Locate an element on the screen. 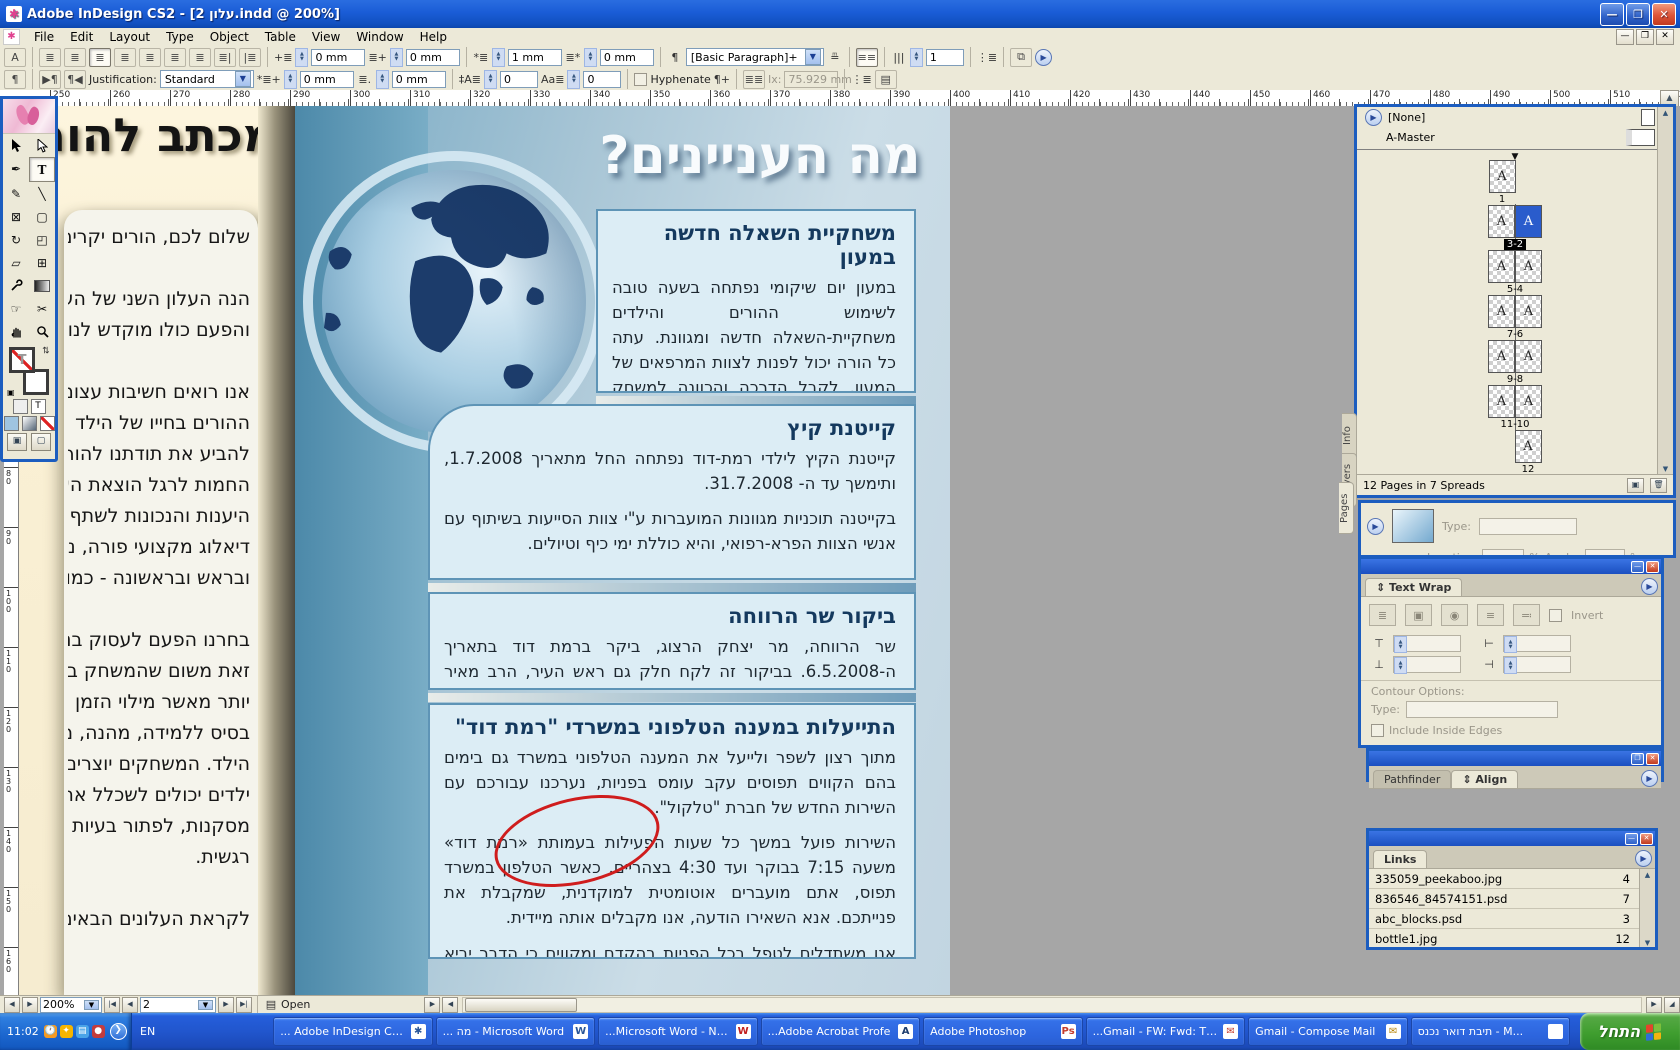 Image resolution: width=1680 pixels, height=1050 pixels. default-fill-stroke-icon: ▣ is located at coordinates (11, 392).